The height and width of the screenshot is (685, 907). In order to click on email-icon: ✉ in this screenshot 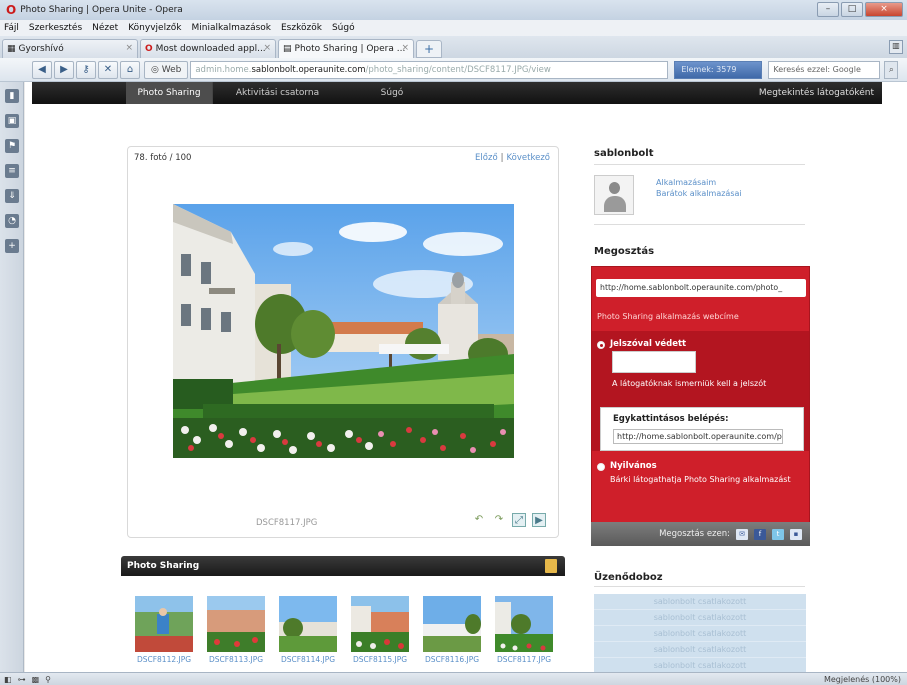, I will do `click(742, 534)`.